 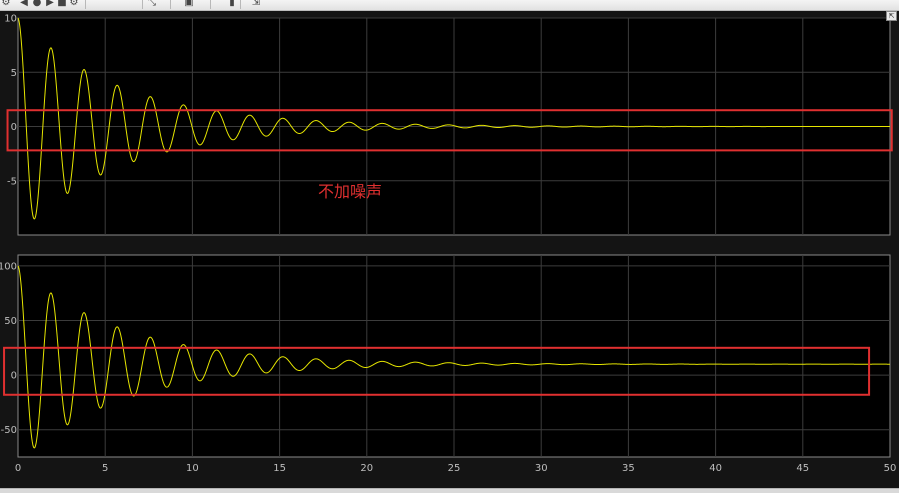 I want to click on axes-2-y-tick-label: -50, so click(x=9, y=430).